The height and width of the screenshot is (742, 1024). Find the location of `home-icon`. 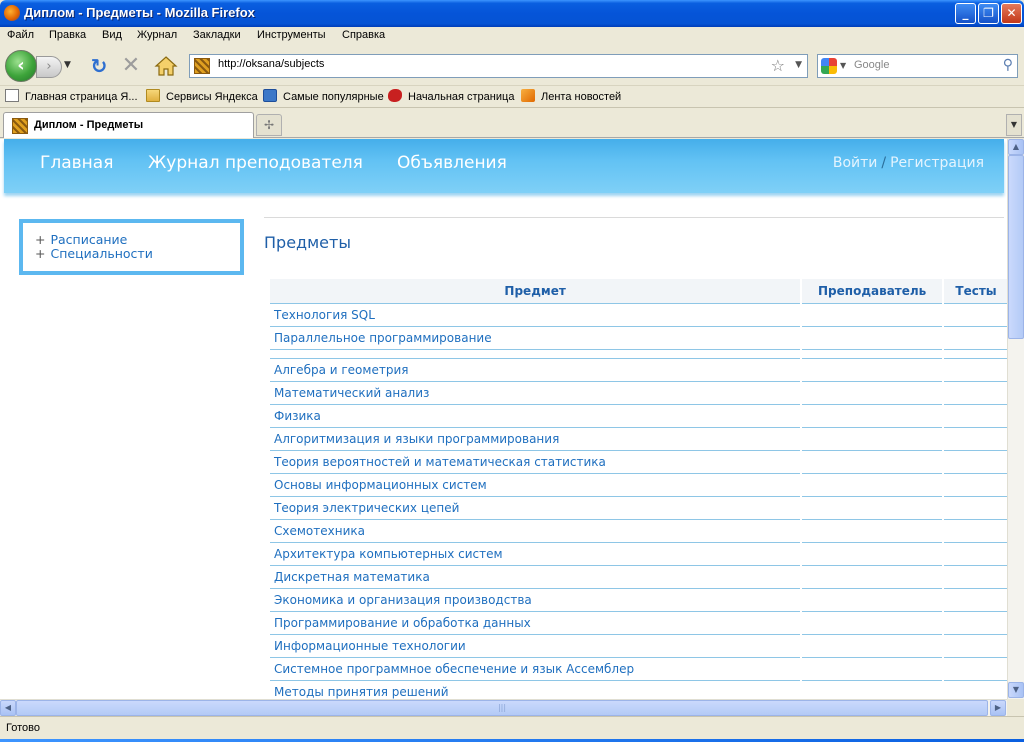

home-icon is located at coordinates (166, 66).